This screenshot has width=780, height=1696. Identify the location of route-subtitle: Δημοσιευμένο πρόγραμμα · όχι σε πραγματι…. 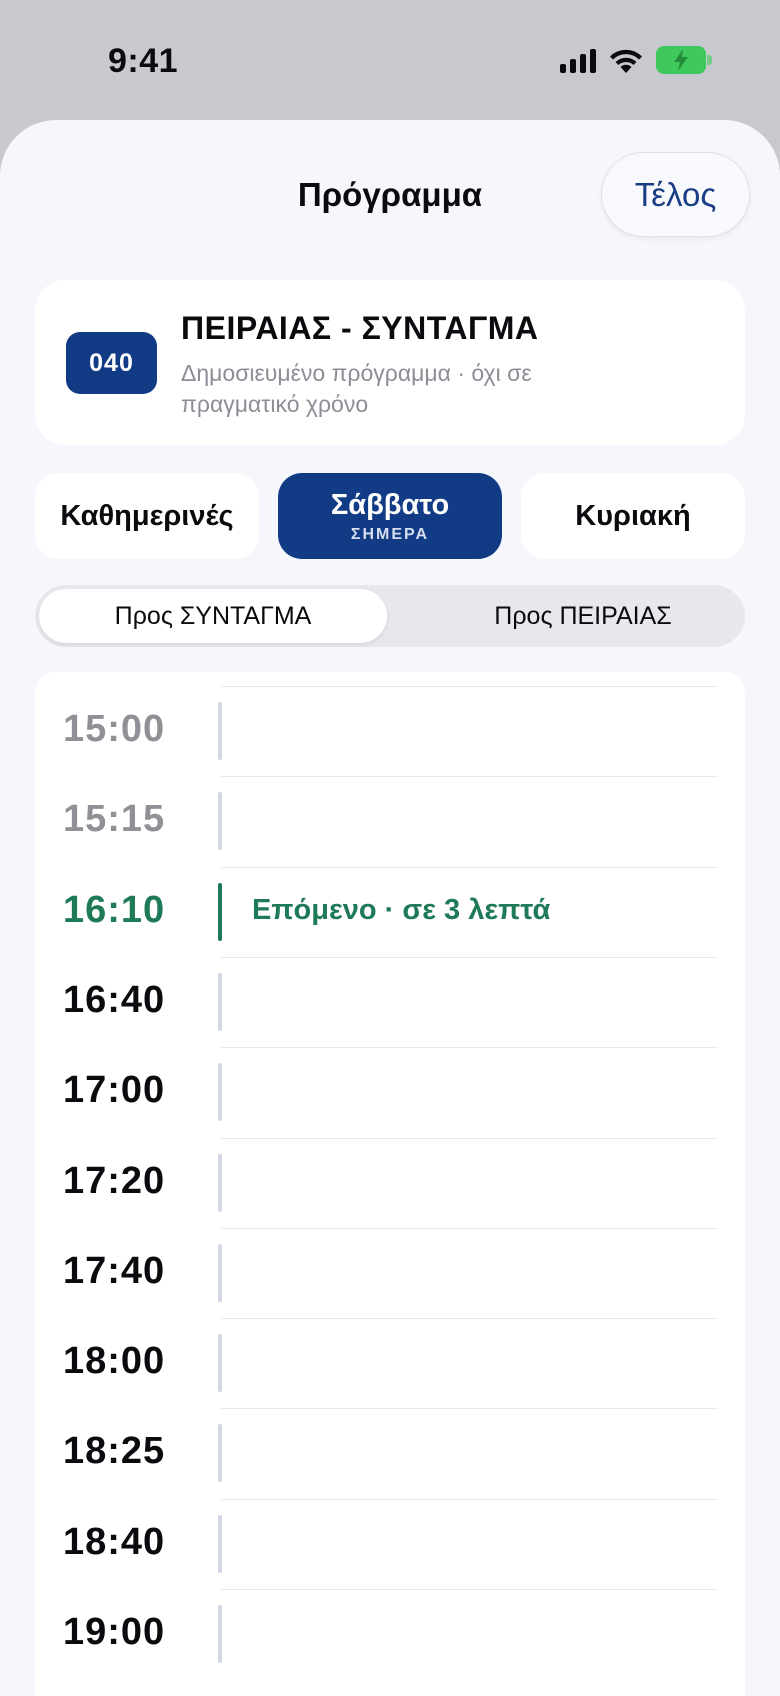
(356, 388).